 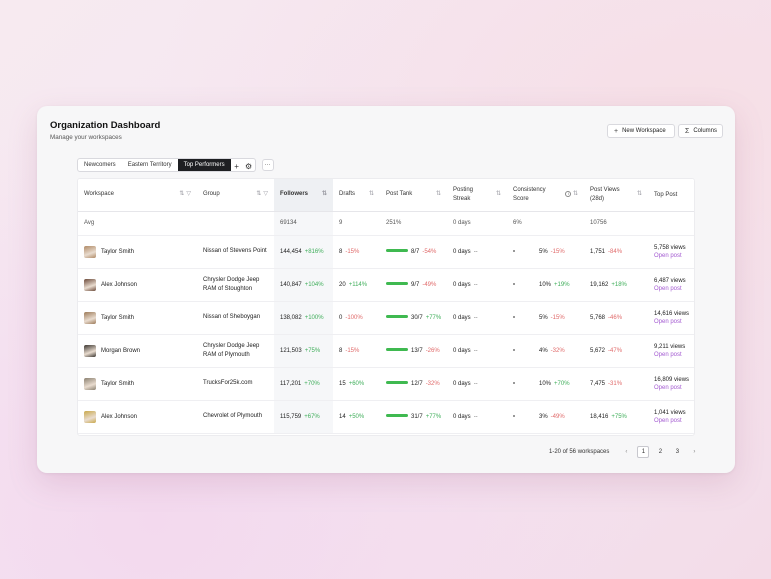 I want to click on col-consistency-score: Consistency Score i ⇅, so click(x=545, y=195).